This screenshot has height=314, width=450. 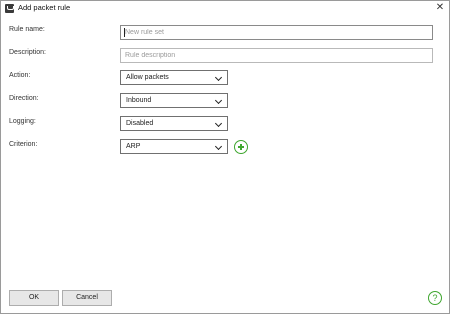 I want to click on text-caret, so click(x=124, y=32).